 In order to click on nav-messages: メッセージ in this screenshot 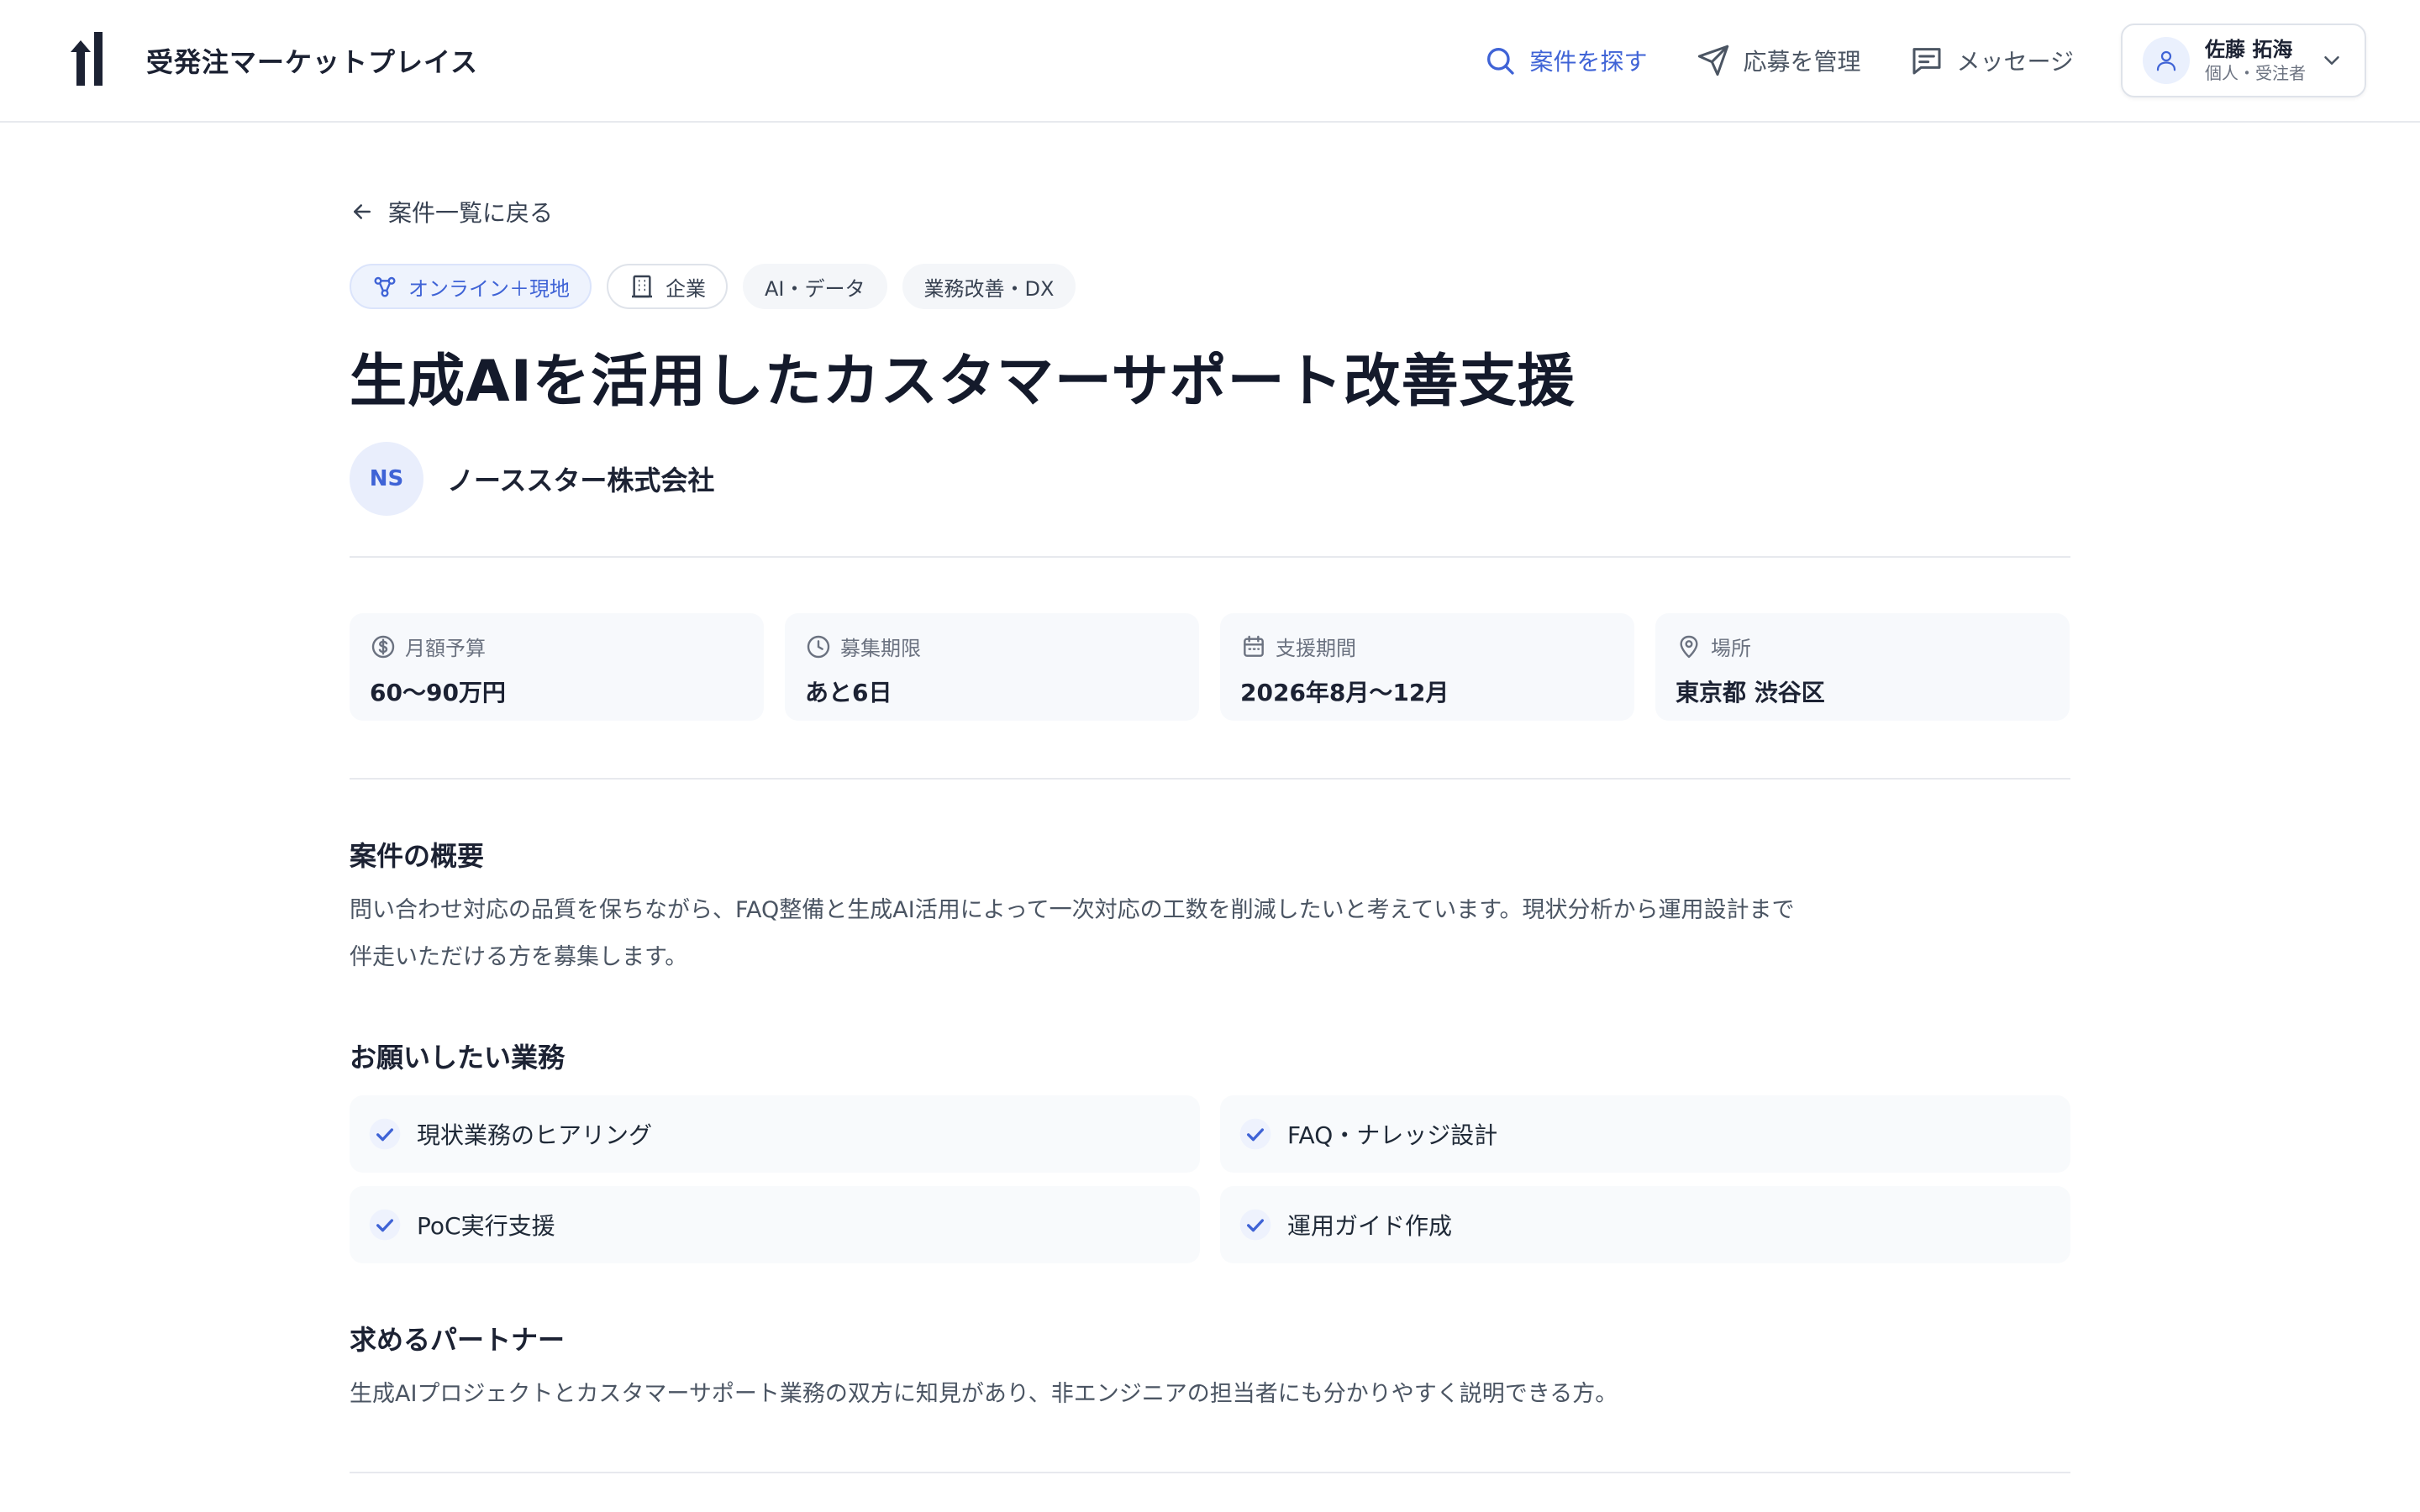, I will do `click(1992, 60)`.